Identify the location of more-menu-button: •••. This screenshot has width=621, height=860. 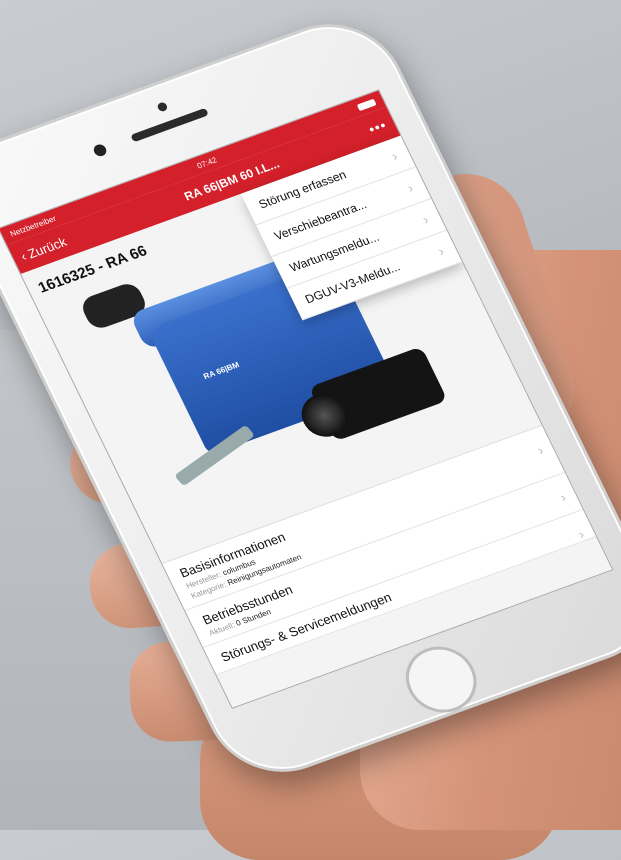
(372, 129).